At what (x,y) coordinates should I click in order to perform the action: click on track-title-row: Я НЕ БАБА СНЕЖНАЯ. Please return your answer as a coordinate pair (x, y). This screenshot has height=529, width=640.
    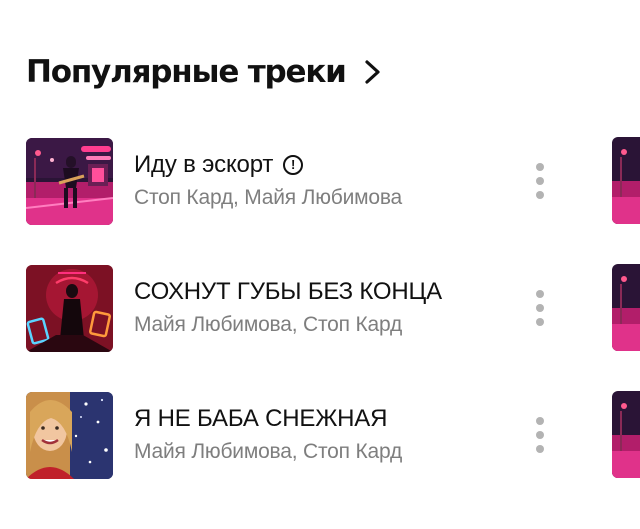
    Looking at the image, I should click on (268, 419).